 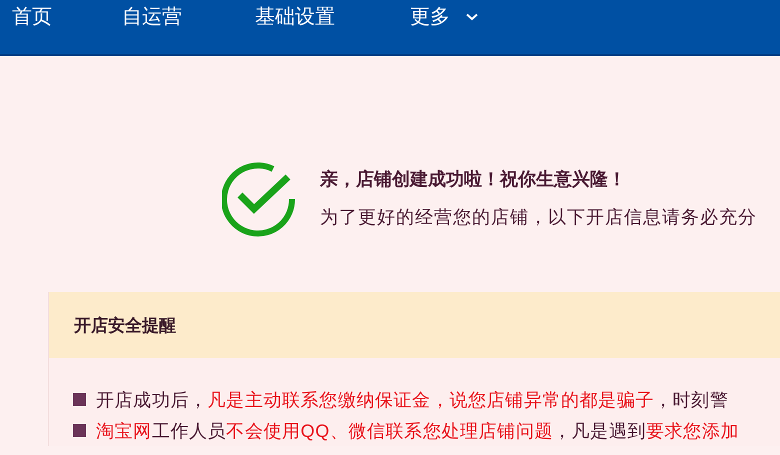 What do you see at coordinates (538, 217) in the screenshot?
I see `success-subtitle: 为了更好的经营您的店铺，以下开店信息请务必充分` at bounding box center [538, 217].